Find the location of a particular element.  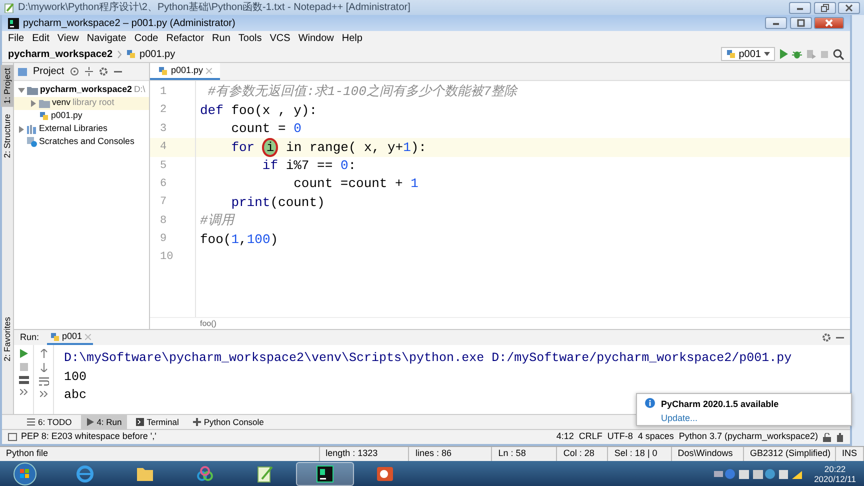

tree-item-label: External Libraries is located at coordinates (73, 129).